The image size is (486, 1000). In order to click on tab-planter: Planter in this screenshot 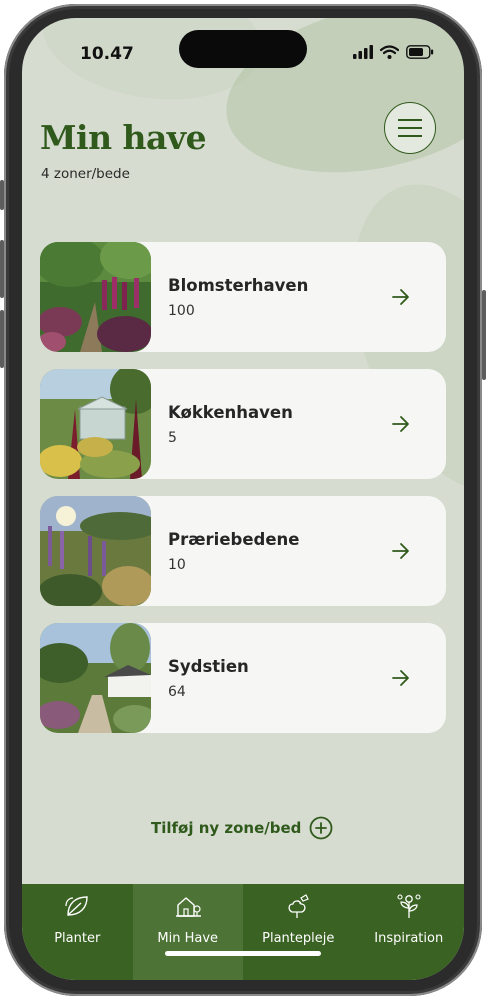, I will do `click(77, 932)`.